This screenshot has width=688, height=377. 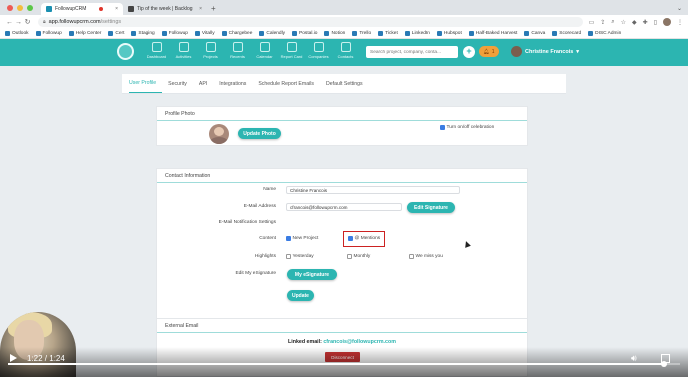 I want to click on yesterday-label: Yesterday, so click(x=303, y=256).